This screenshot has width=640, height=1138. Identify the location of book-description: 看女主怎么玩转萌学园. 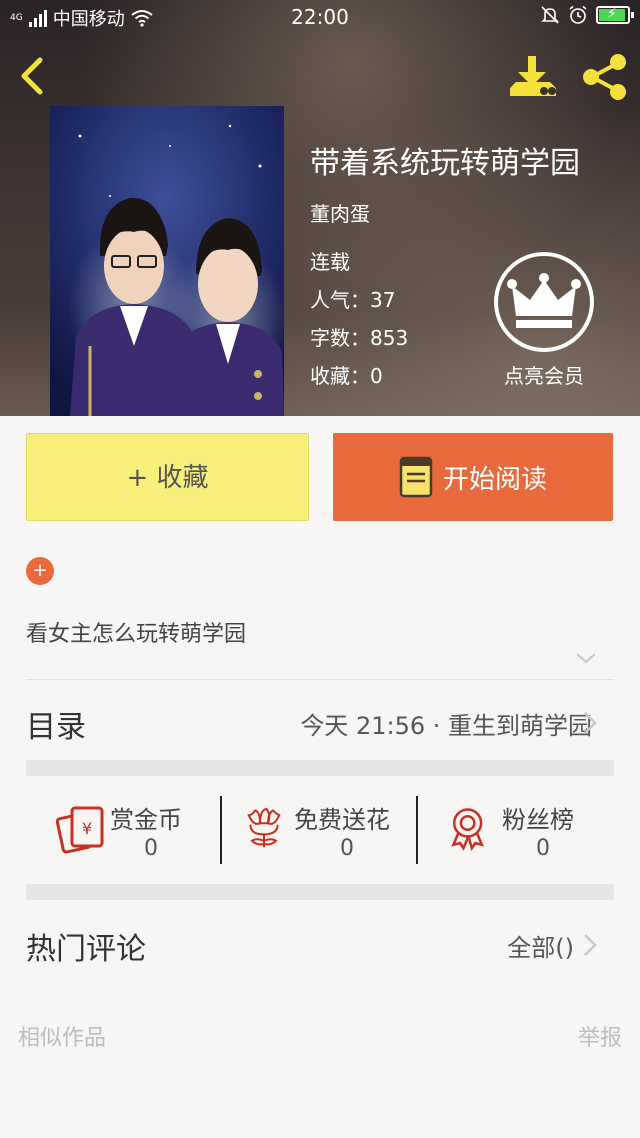
(136, 634).